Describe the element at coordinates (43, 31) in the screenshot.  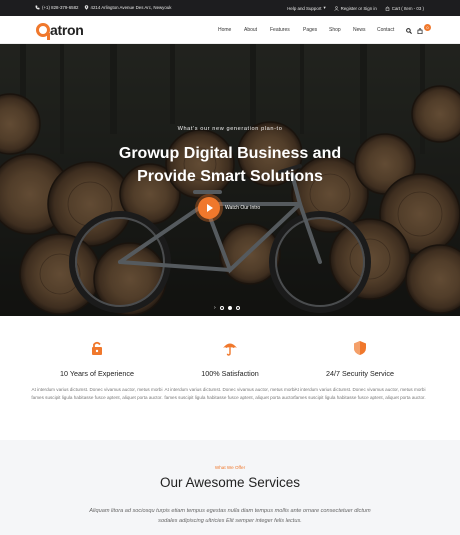
I see `logo-mark-icon` at that location.